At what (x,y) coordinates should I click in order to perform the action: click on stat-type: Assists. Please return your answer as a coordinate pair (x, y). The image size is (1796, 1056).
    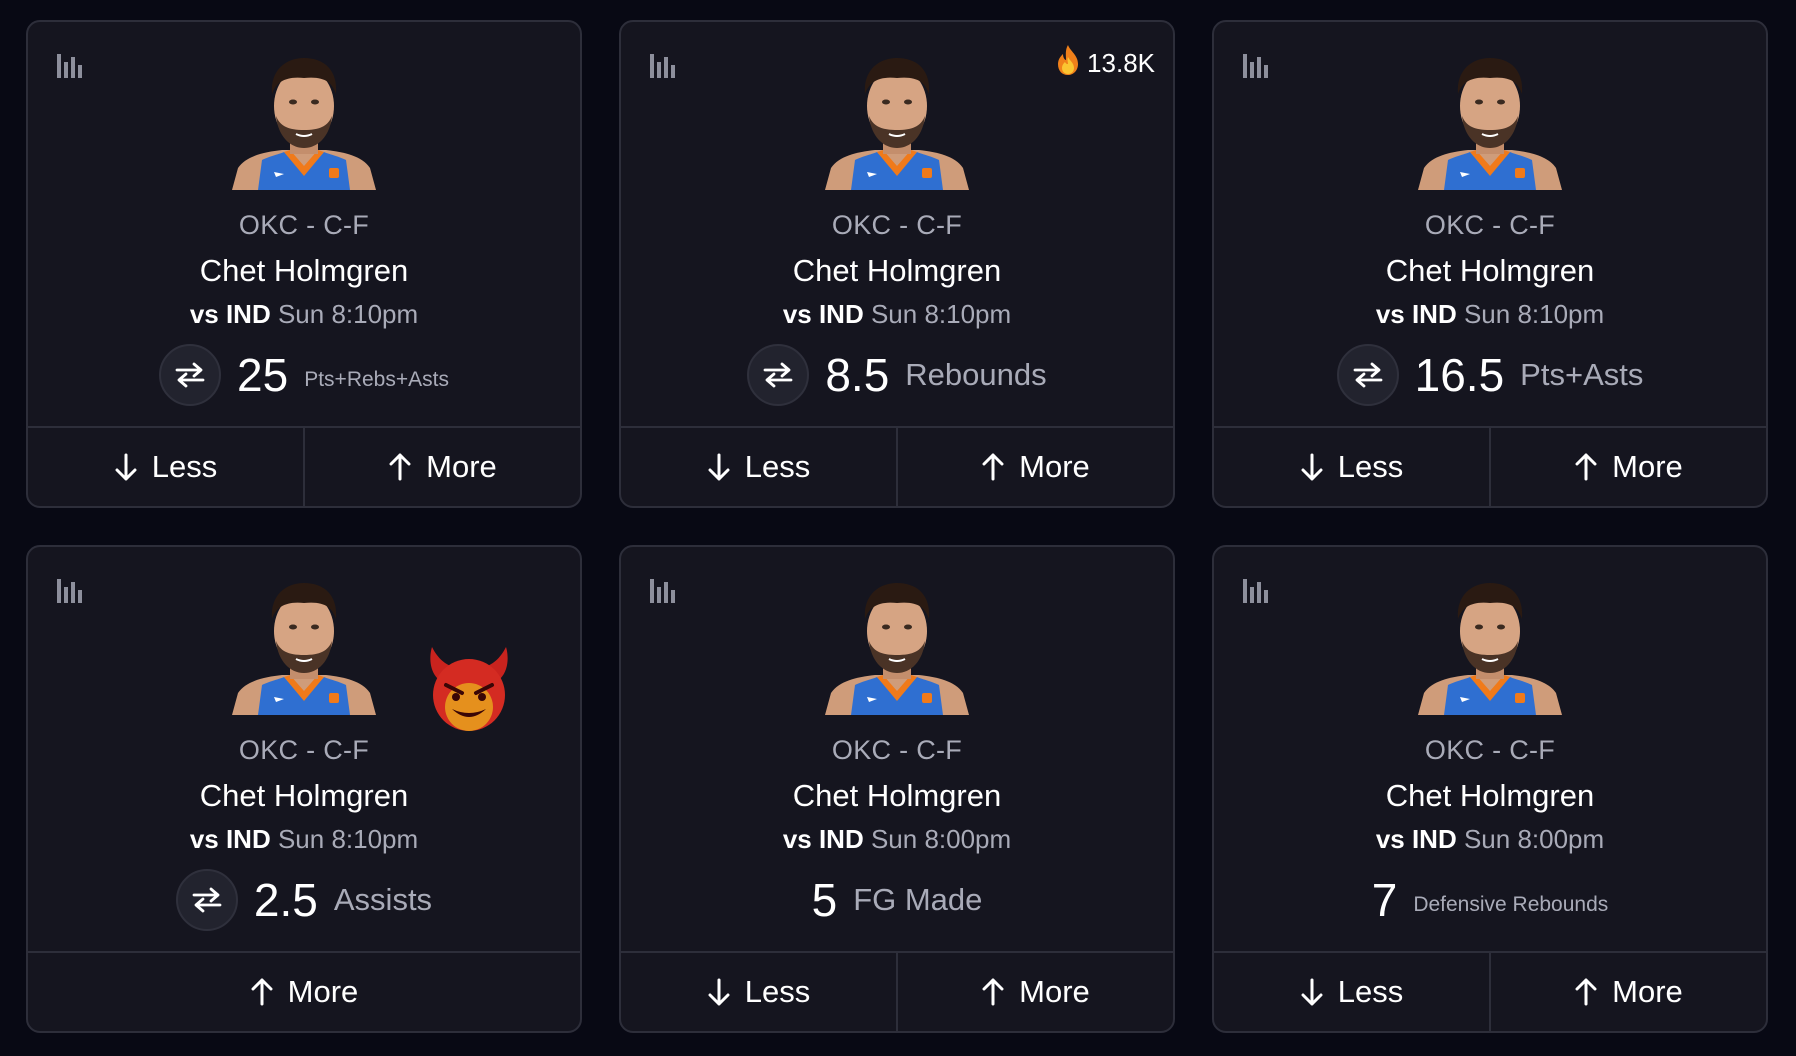
    Looking at the image, I should click on (383, 899).